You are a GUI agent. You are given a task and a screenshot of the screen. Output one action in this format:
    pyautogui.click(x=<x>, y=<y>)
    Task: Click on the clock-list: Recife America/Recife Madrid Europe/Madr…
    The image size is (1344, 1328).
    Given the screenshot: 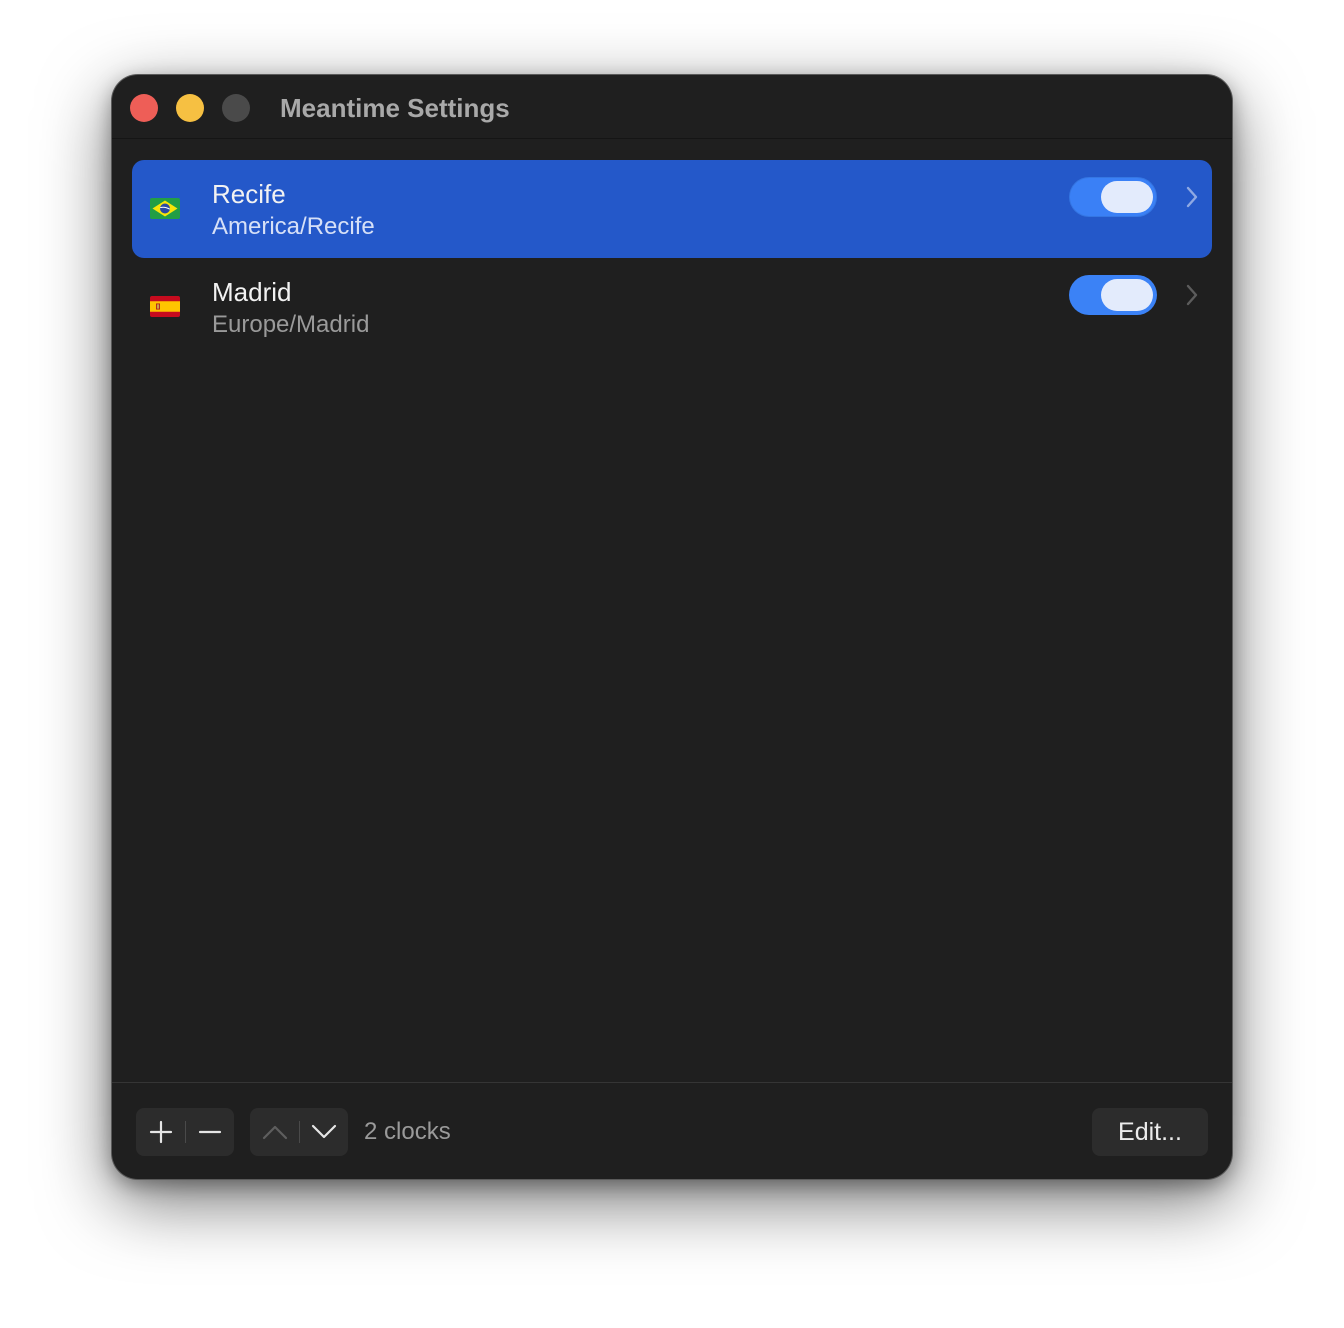 What is the action you would take?
    pyautogui.click(x=672, y=258)
    